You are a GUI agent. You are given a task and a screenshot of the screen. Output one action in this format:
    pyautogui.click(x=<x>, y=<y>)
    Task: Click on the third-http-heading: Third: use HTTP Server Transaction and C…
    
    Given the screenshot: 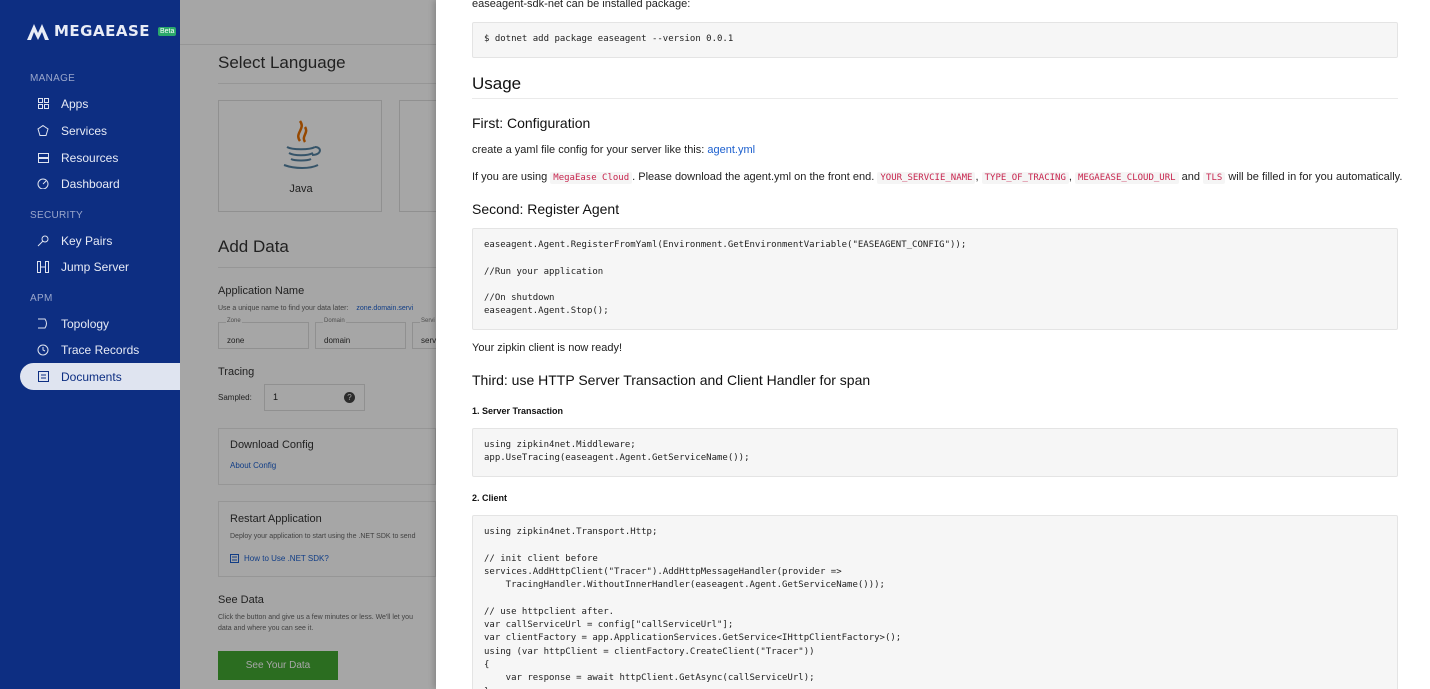 What is the action you would take?
    pyautogui.click(x=671, y=380)
    